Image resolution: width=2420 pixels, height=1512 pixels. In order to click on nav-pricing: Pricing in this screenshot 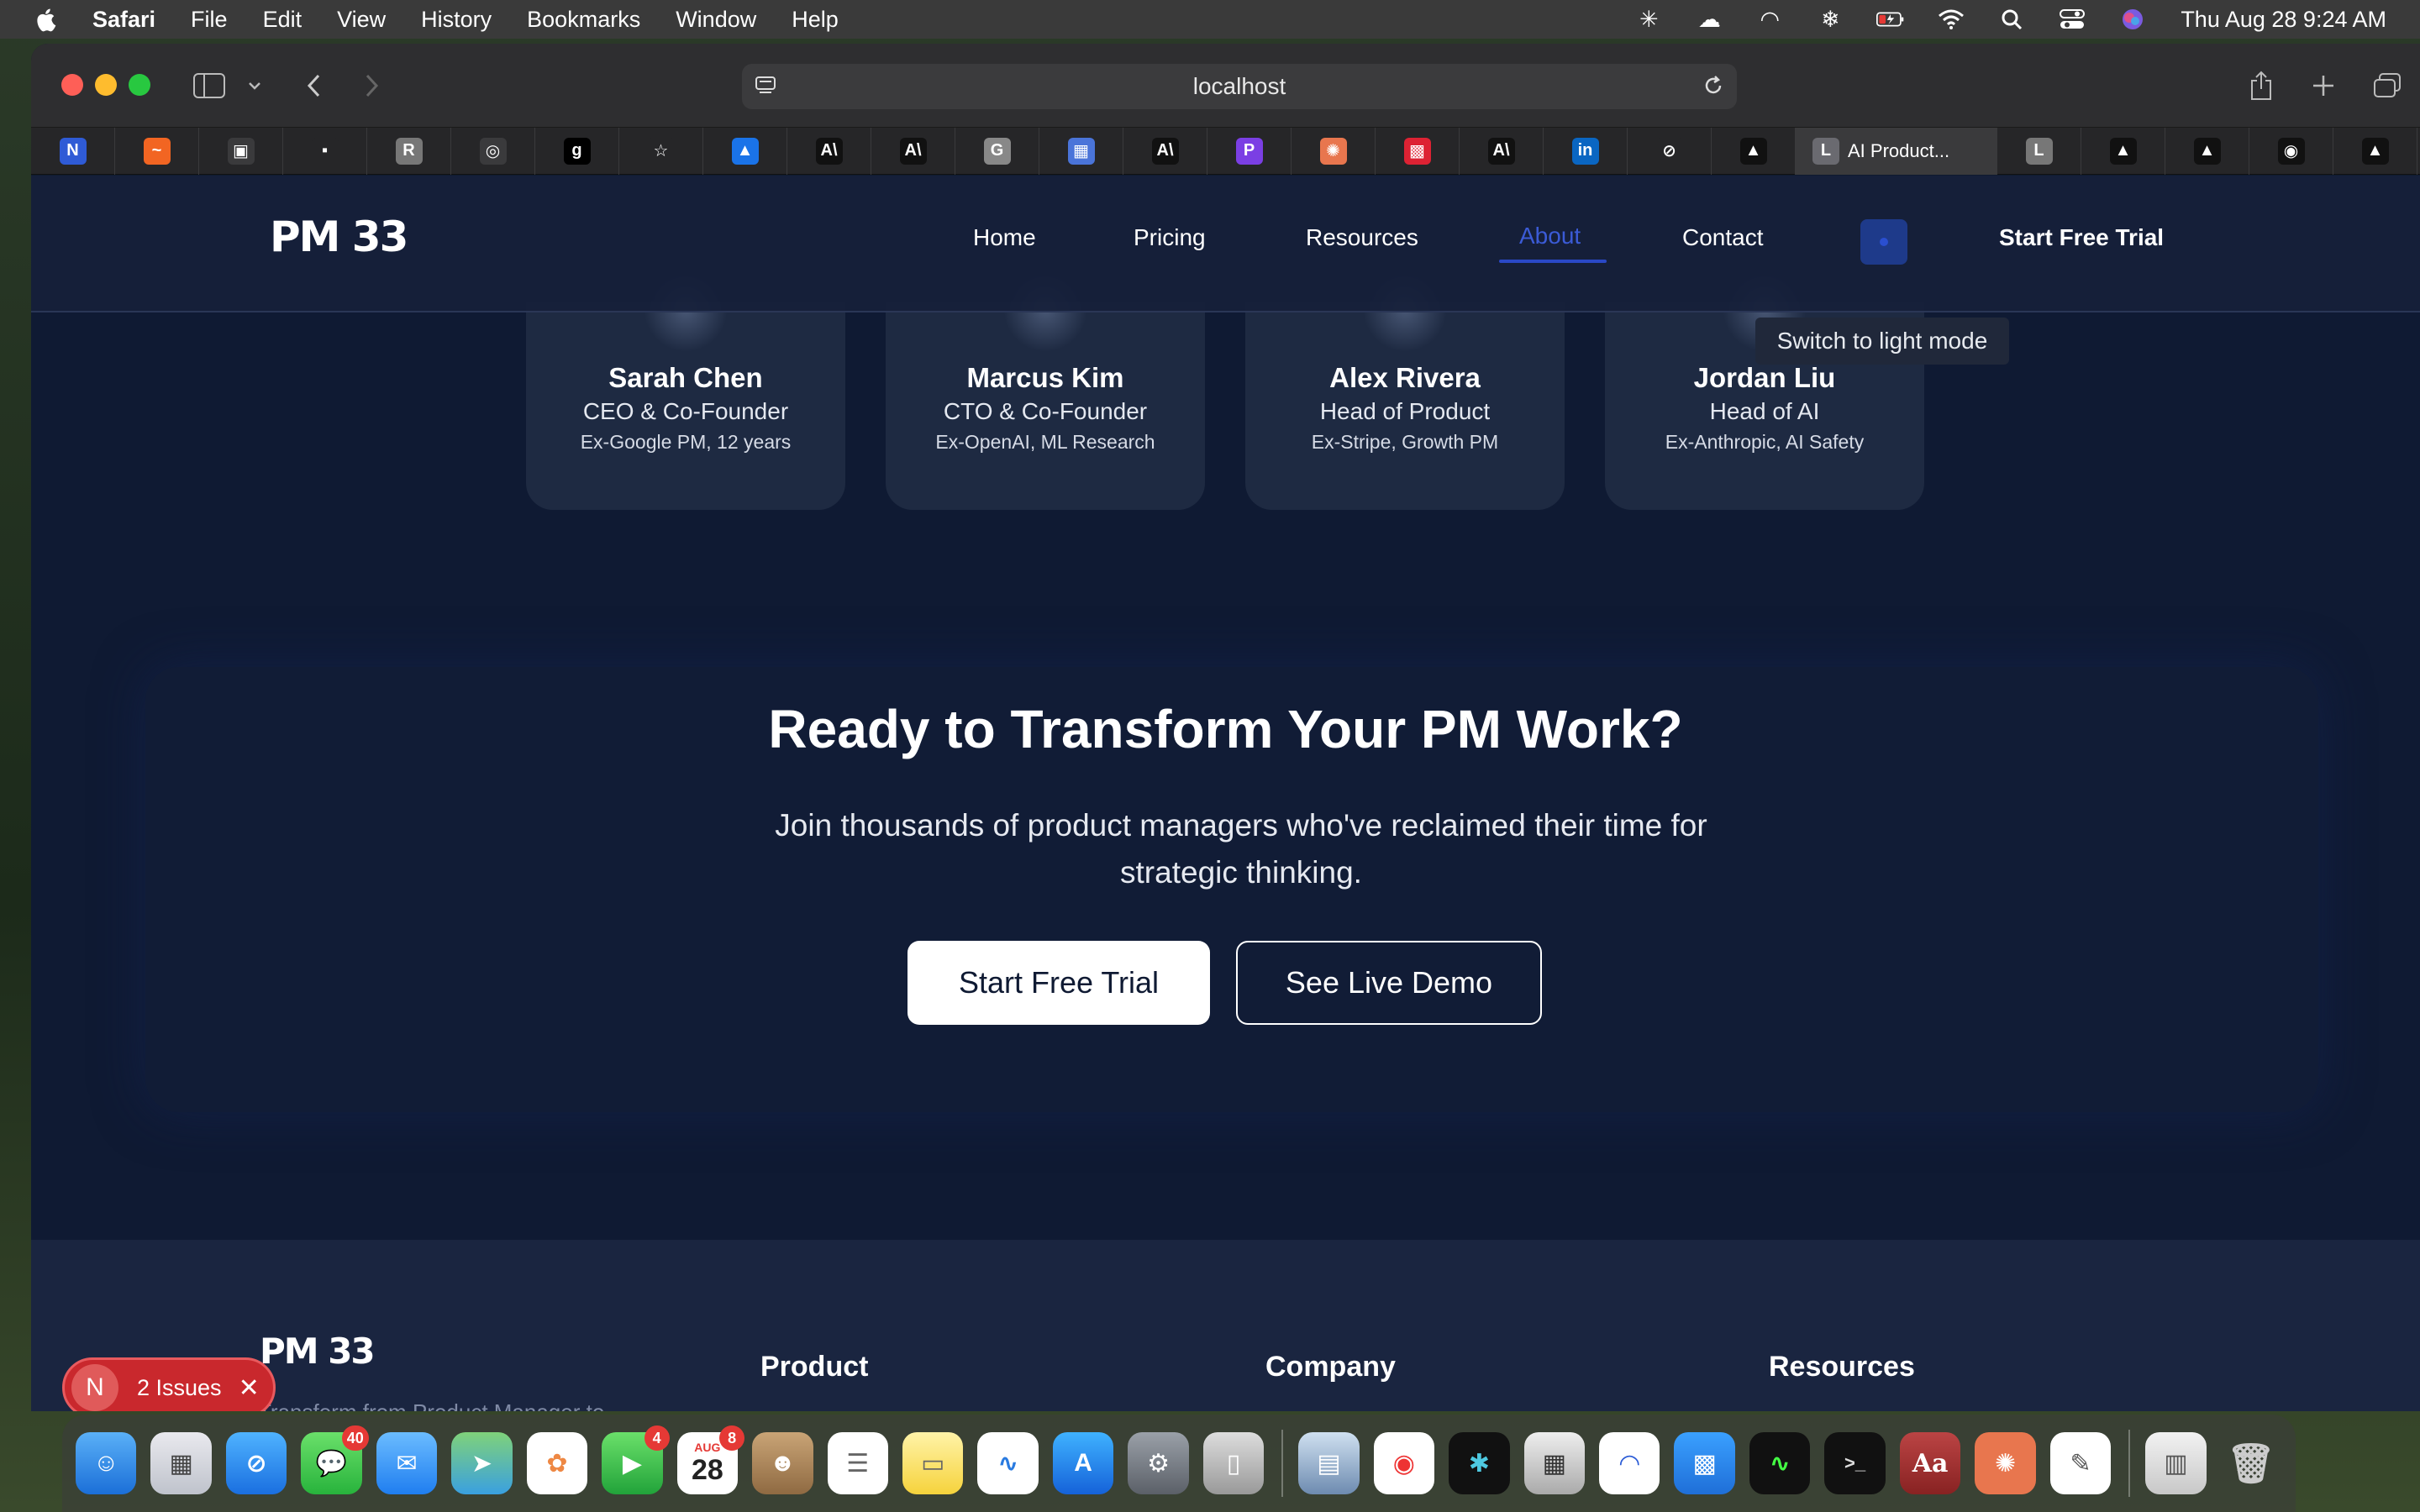, I will do `click(1170, 237)`.